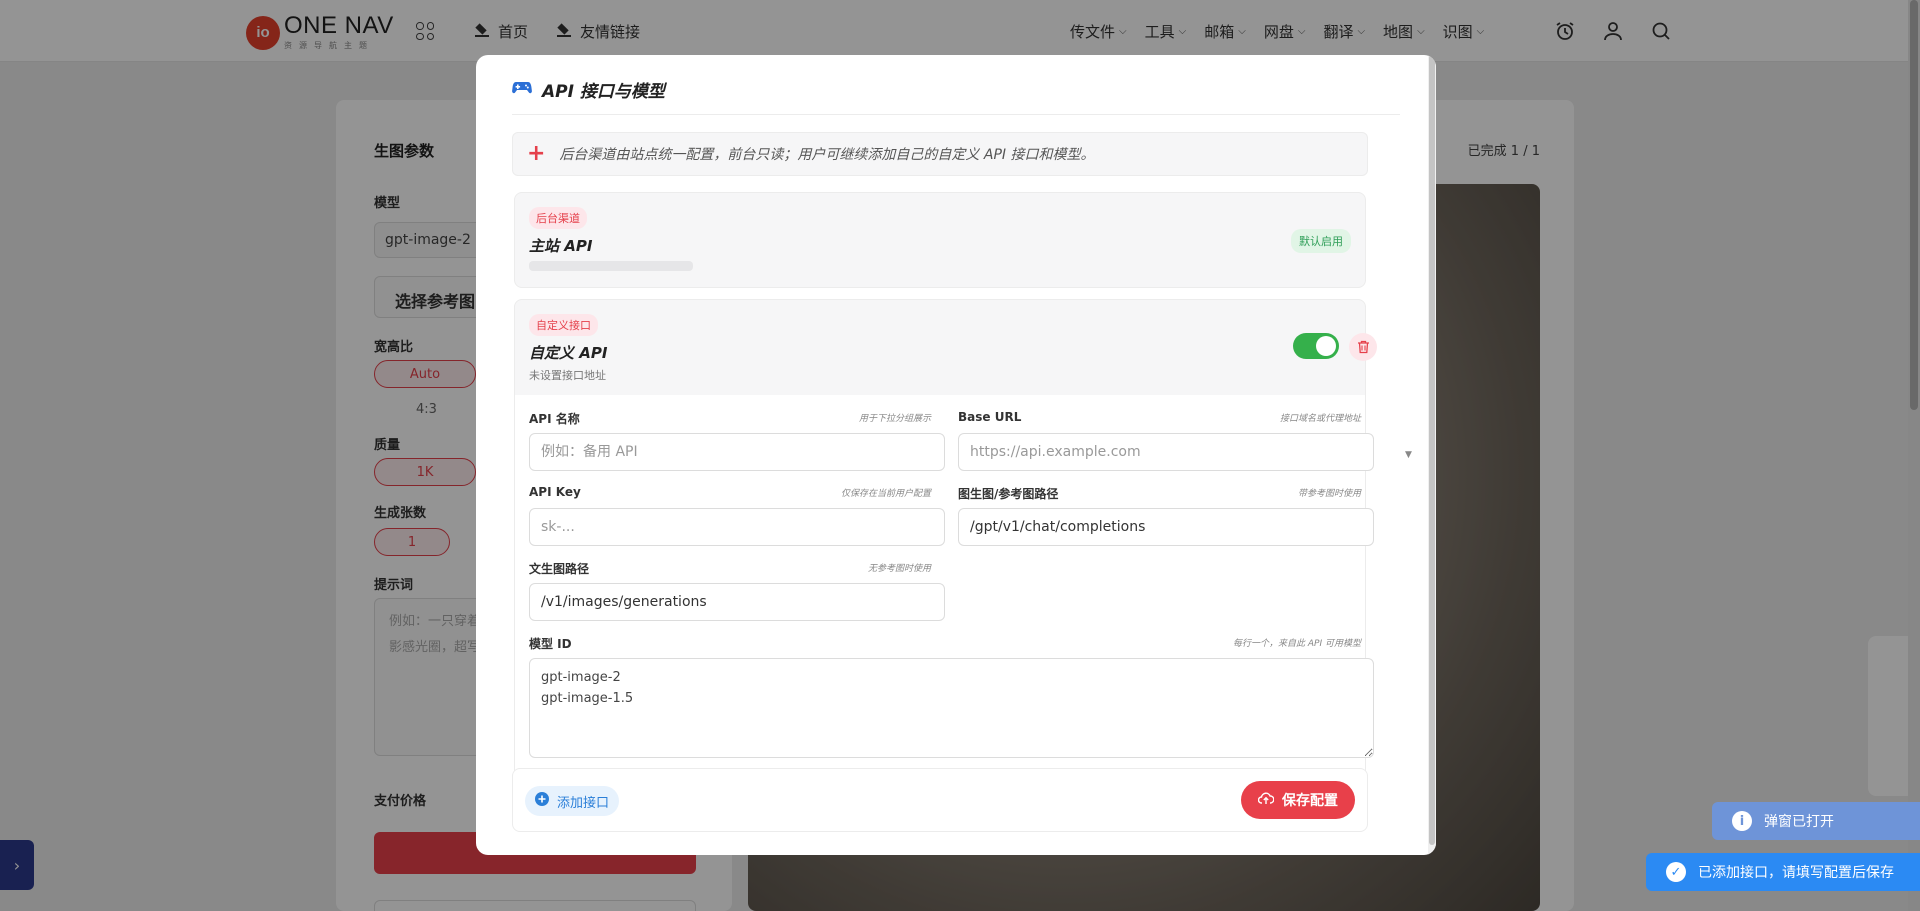 This screenshot has height=911, width=1920. Describe the element at coordinates (1796, 873) in the screenshot. I see `toast-text: 已添加接口，请填写配置后保存` at that location.